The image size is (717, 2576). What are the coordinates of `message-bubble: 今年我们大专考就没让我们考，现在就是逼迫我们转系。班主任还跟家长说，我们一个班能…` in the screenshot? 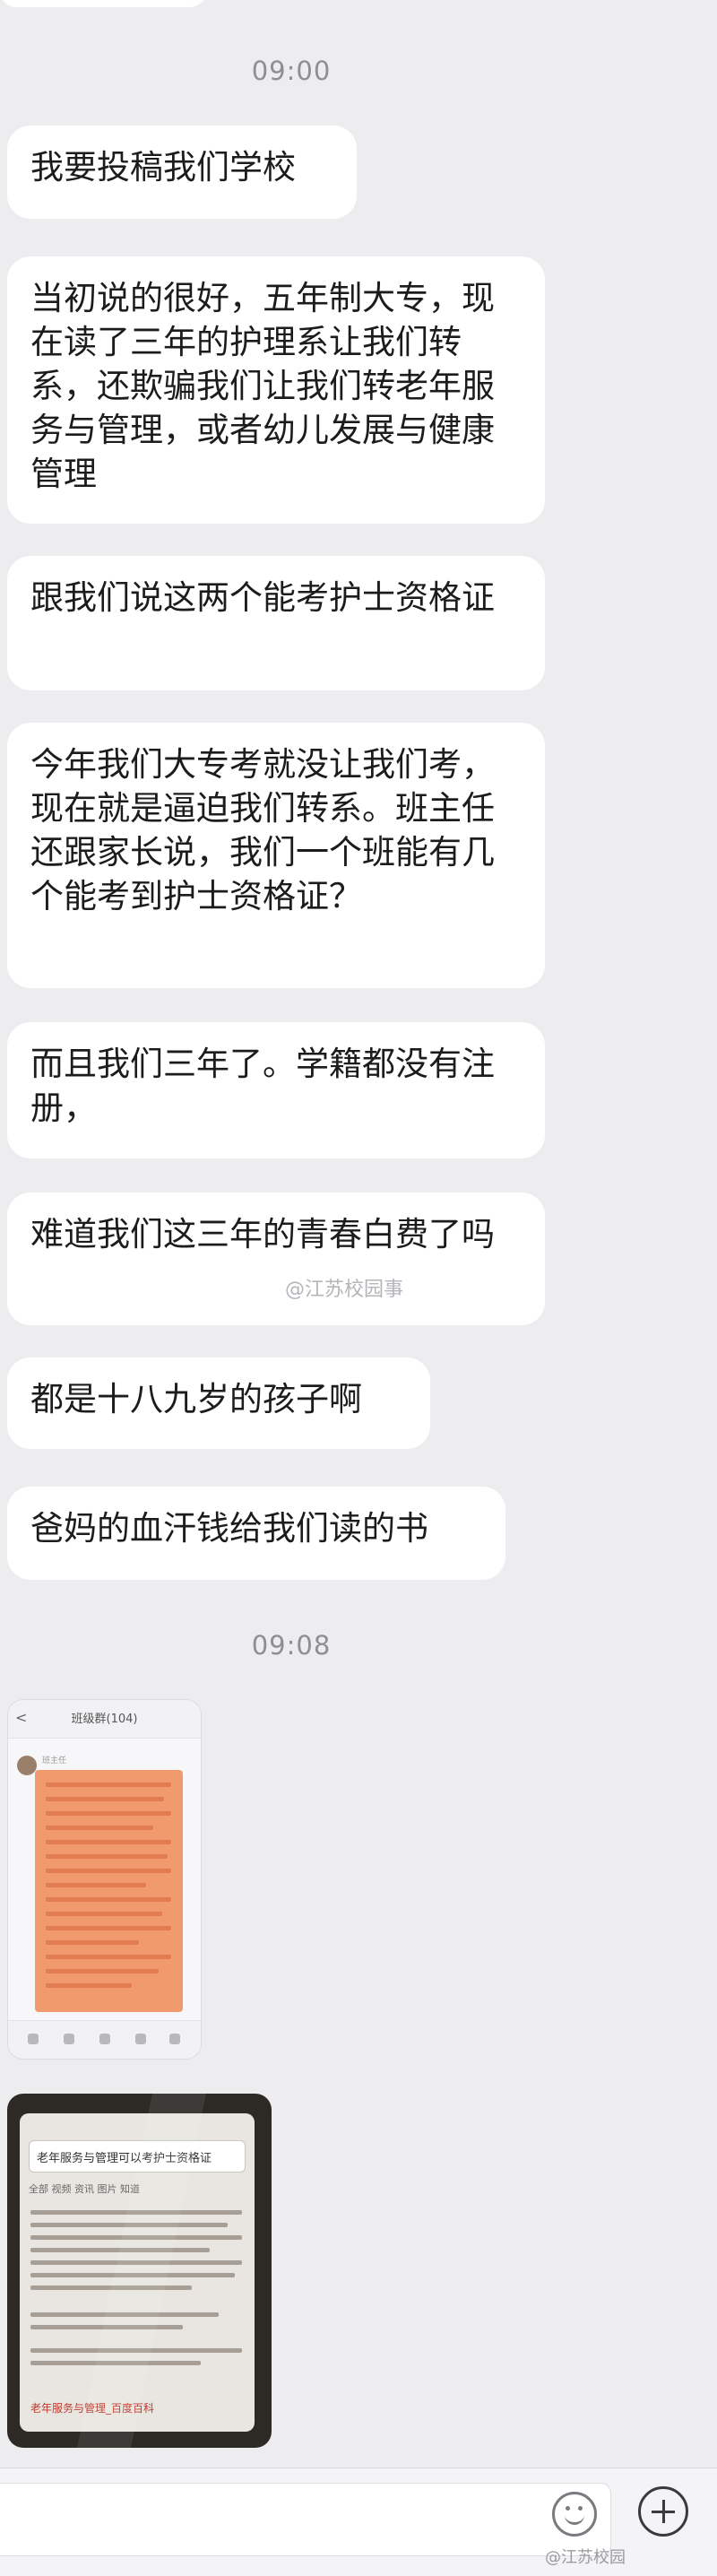 It's located at (276, 855).